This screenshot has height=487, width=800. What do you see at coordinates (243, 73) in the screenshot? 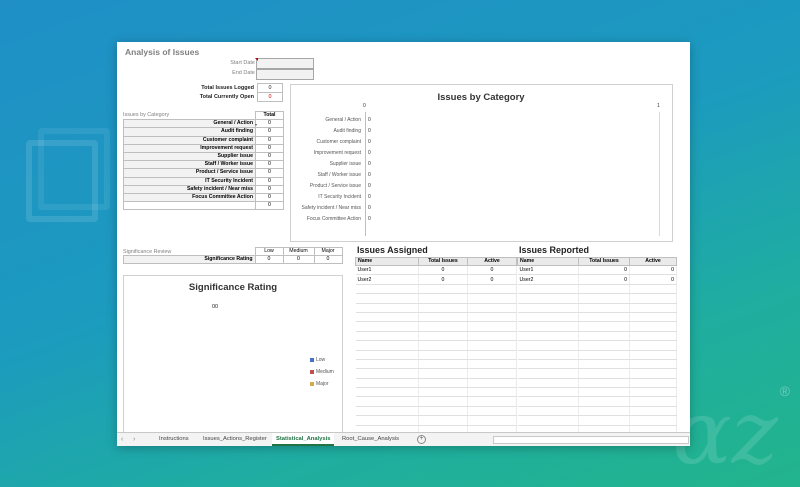
I see `end-date-label: End Date` at bounding box center [243, 73].